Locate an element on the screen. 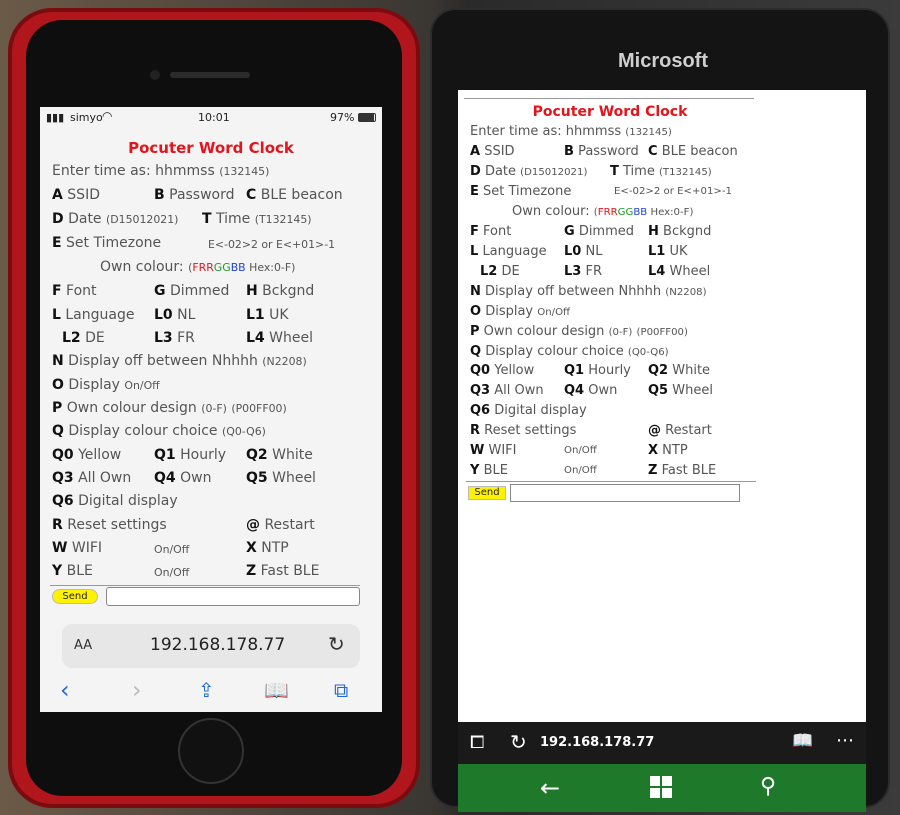  front-camera is located at coordinates (155, 75).